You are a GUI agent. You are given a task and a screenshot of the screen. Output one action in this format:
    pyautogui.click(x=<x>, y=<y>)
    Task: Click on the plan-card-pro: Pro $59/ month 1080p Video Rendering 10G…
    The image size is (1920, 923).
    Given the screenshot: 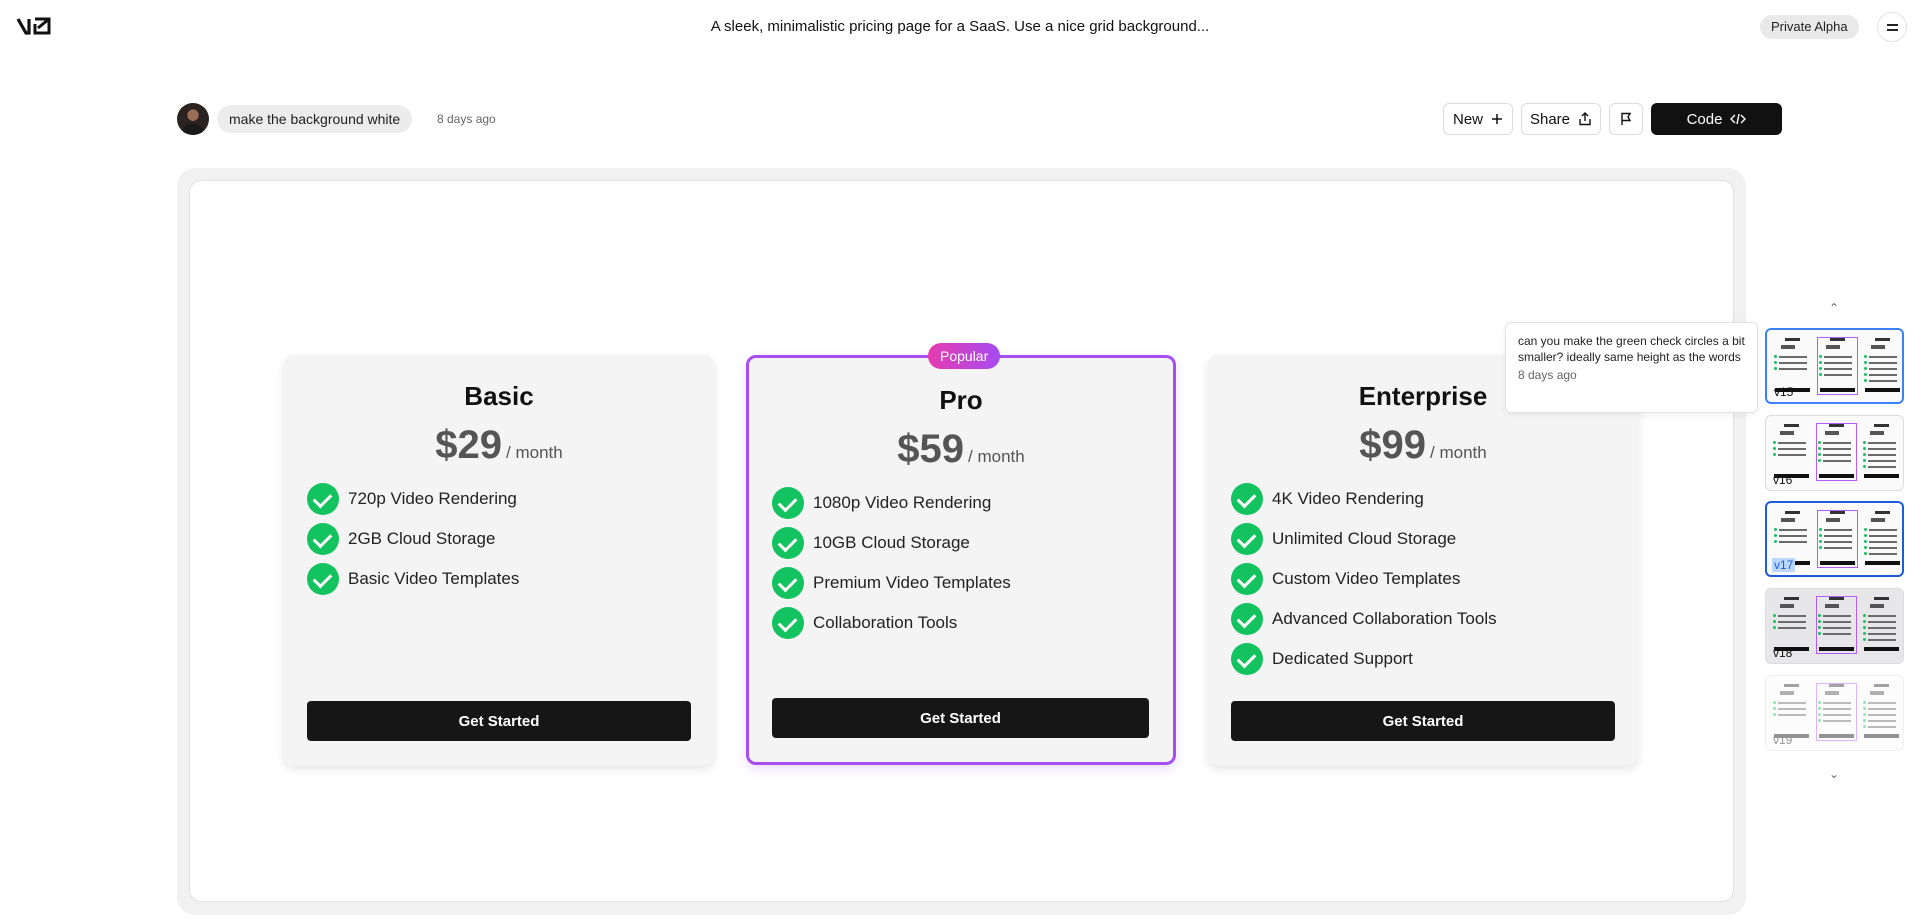 What is the action you would take?
    pyautogui.click(x=961, y=560)
    